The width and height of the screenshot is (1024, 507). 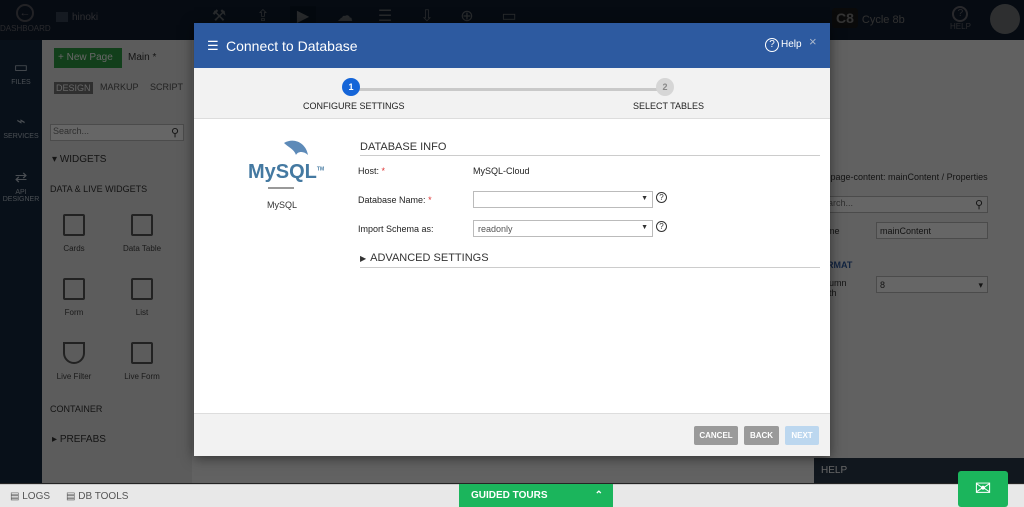 What do you see at coordinates (904, 177) in the screenshot?
I see `properties-breadcrumb: m-page-content: mainContent / Properties` at bounding box center [904, 177].